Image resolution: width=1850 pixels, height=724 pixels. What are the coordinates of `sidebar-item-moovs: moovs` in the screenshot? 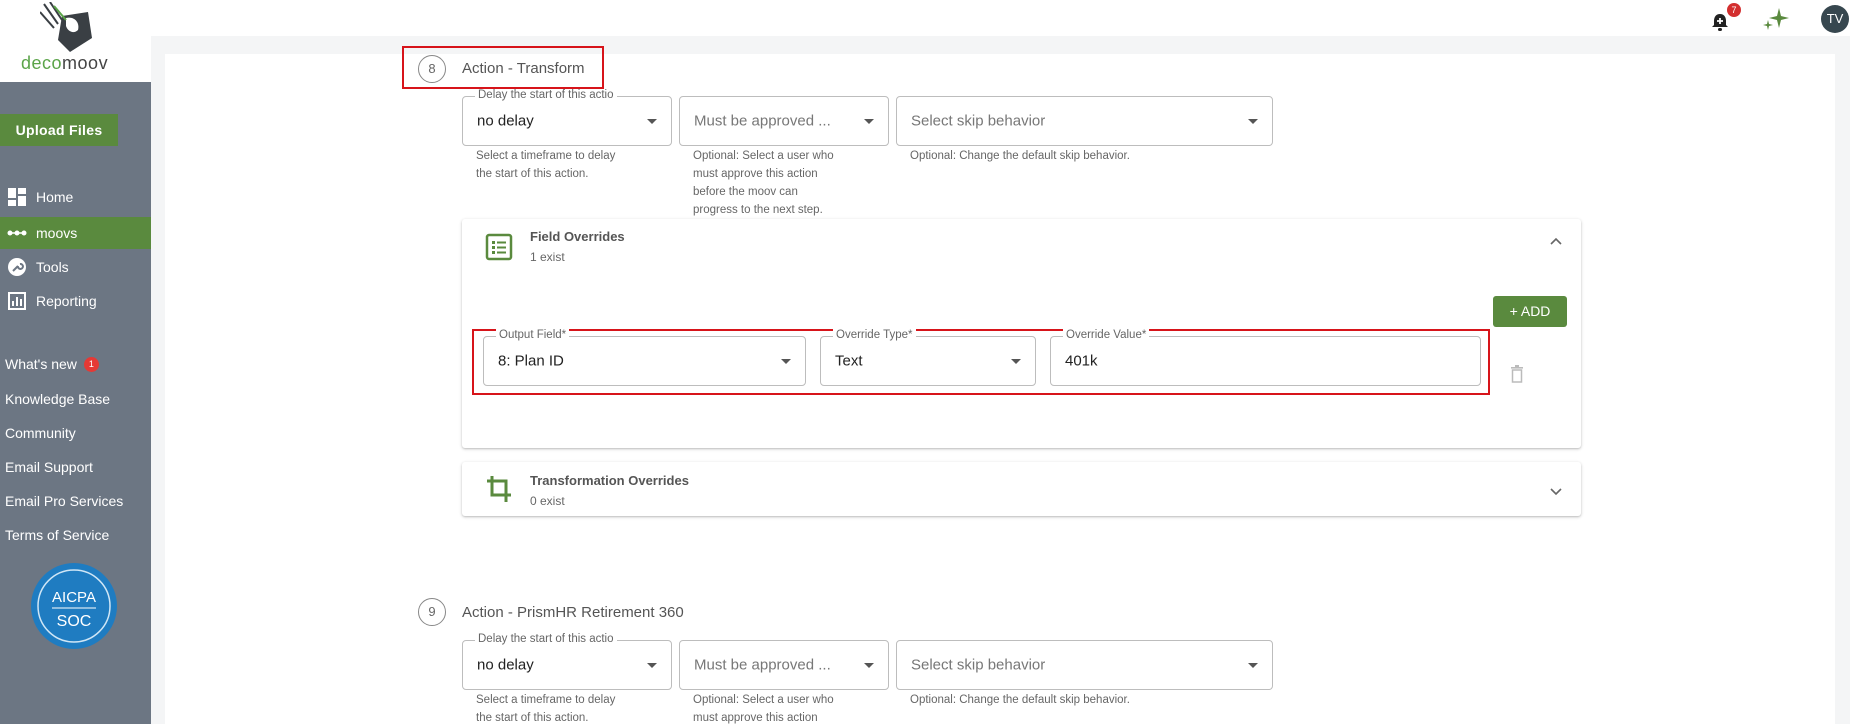 It's located at (75, 233).